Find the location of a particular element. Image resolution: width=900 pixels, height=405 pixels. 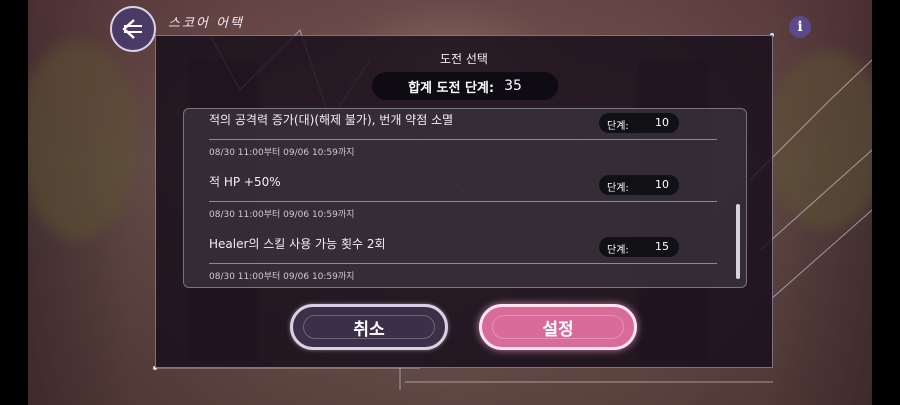

challenge-name: Healer의 스킬 사용 가능 횟수 2회 is located at coordinates (297, 244).